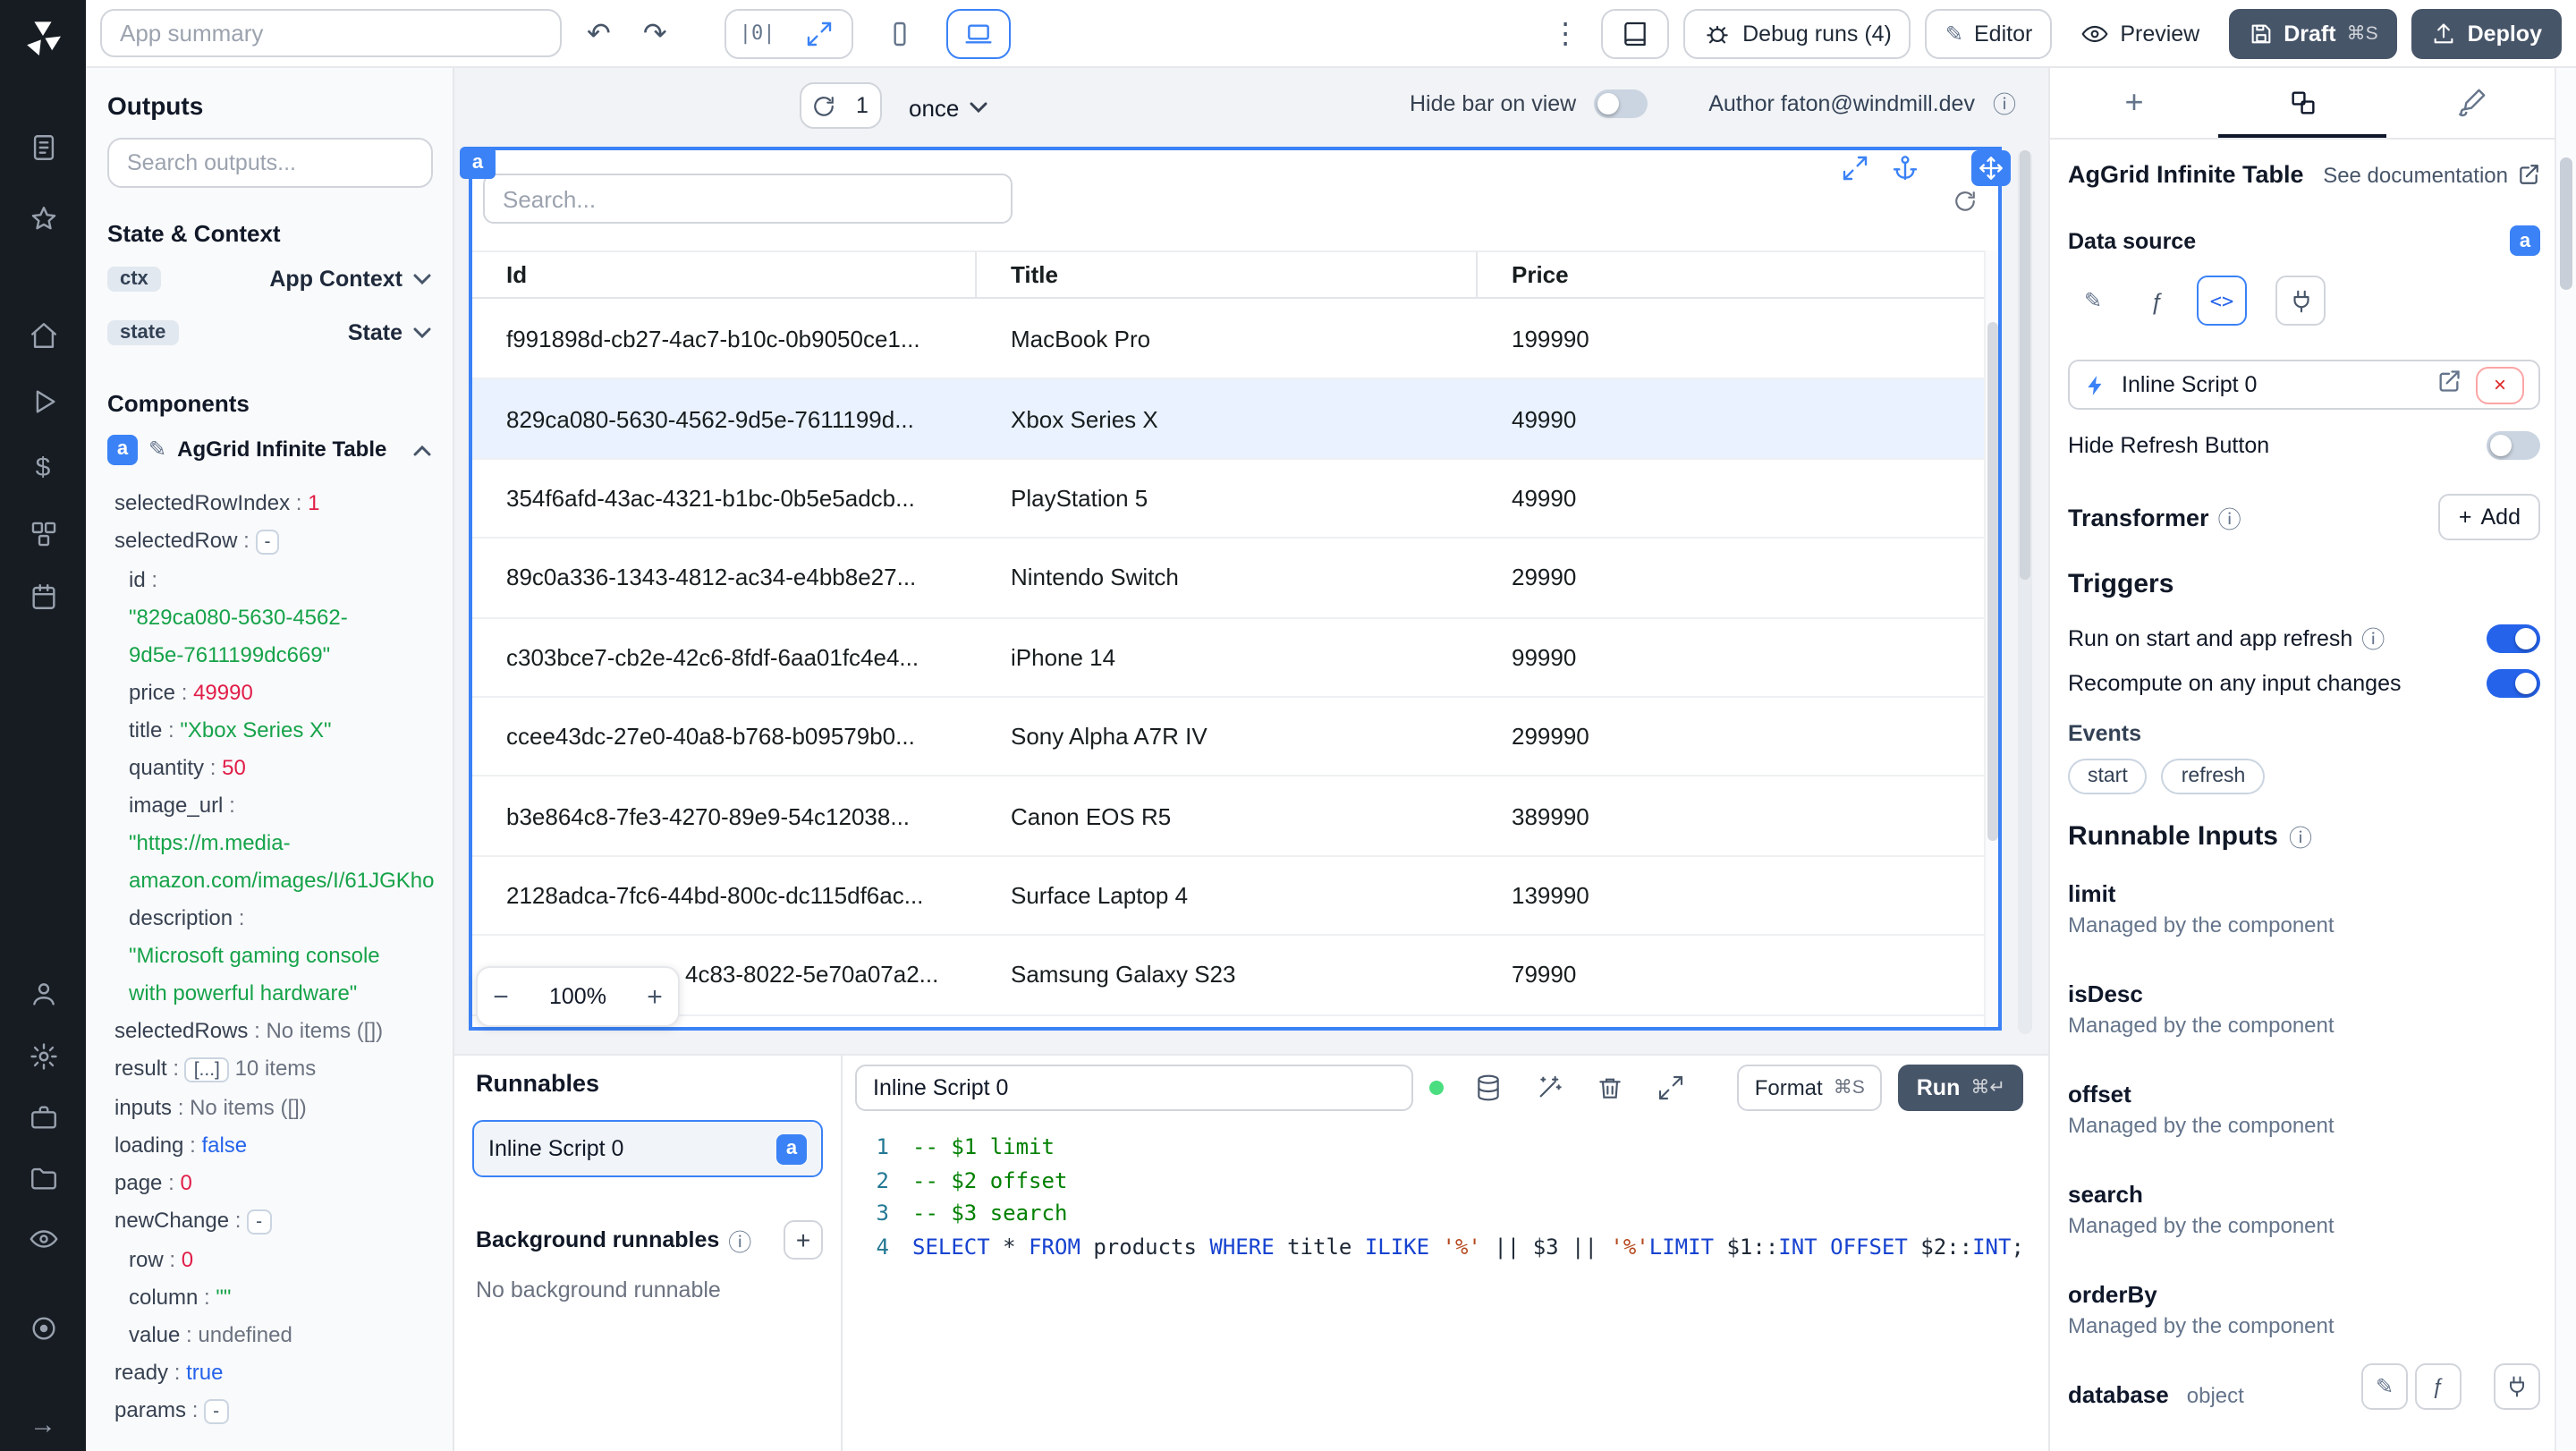 The width and height of the screenshot is (2576, 1451). What do you see at coordinates (2093, 301) in the screenshot?
I see `static-mode-button: ✎` at bounding box center [2093, 301].